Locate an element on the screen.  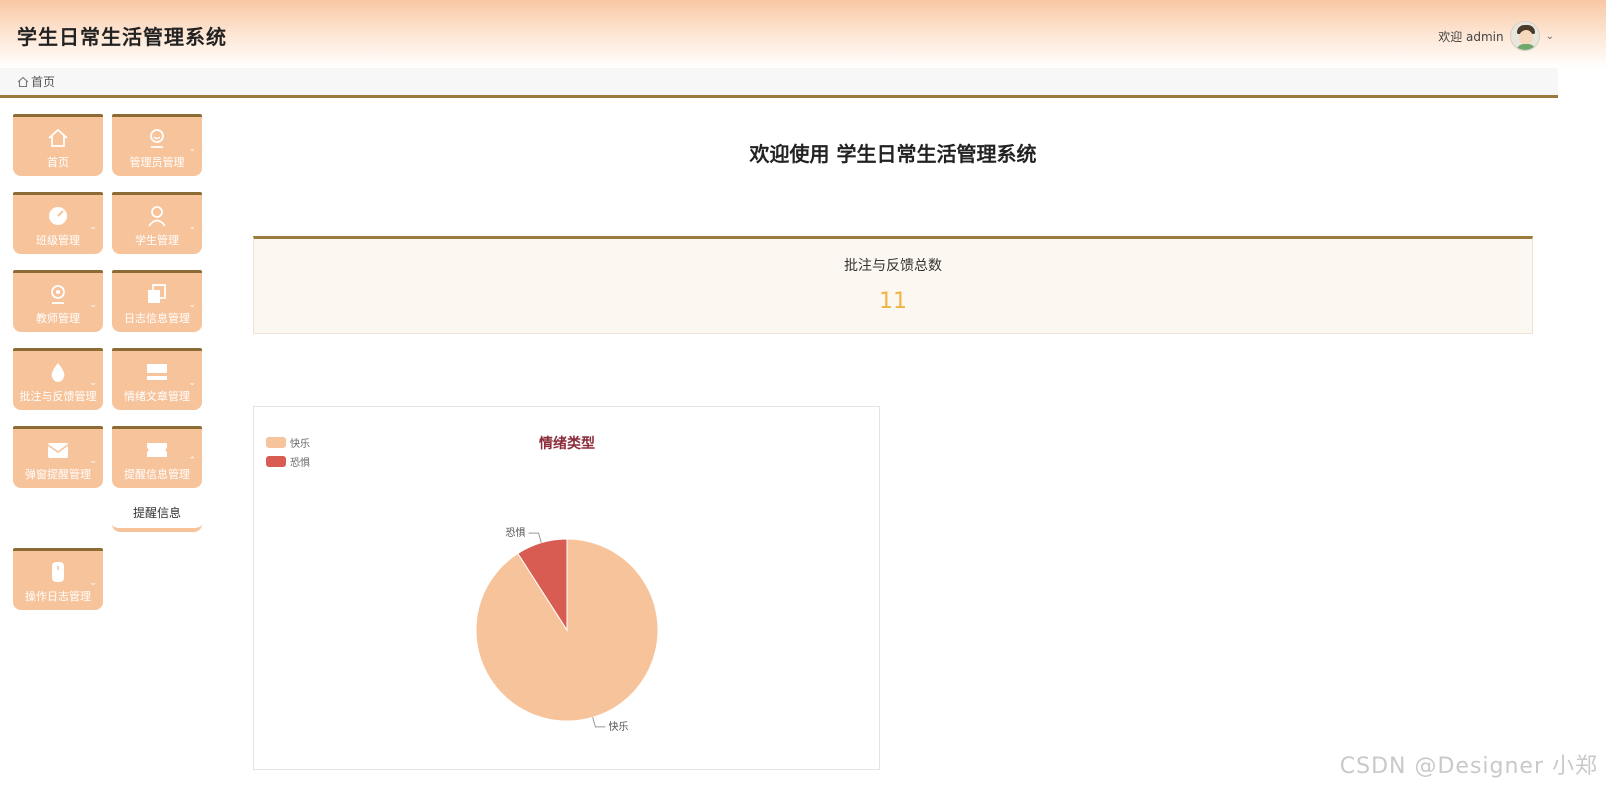
breadcrumb: 首页 is located at coordinates (779, 83).